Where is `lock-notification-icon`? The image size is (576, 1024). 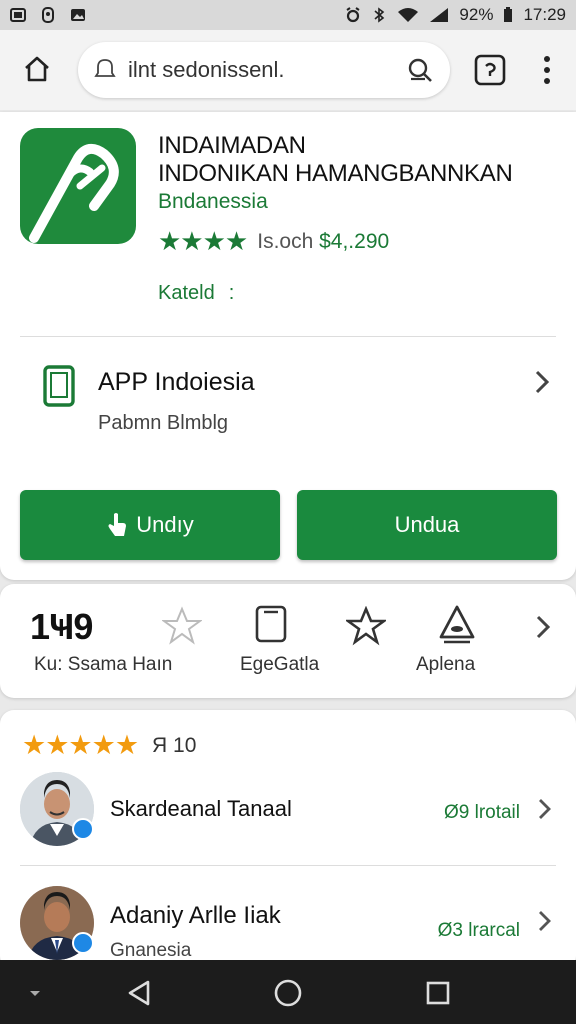 lock-notification-icon is located at coordinates (48, 15).